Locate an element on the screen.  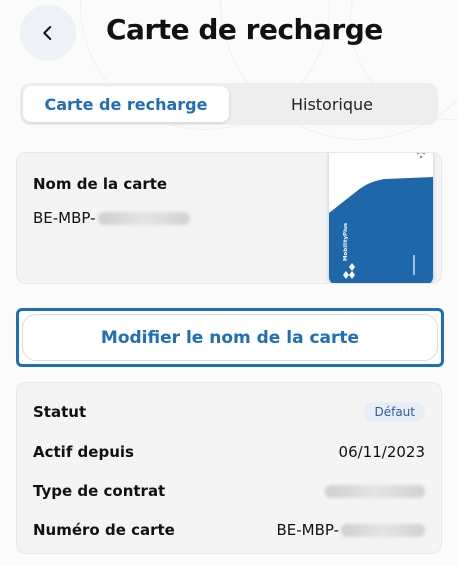
detail-row-type-de-contrat: Type de contrat is located at coordinates (229, 491).